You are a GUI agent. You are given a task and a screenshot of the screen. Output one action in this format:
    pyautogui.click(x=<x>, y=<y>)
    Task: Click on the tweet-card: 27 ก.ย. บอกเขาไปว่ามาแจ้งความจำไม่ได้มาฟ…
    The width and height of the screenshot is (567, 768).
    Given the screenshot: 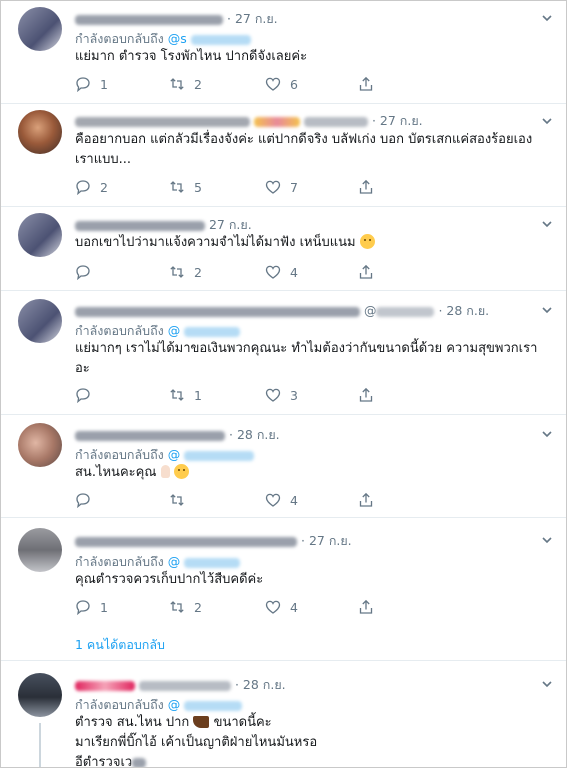 What is the action you would take?
    pyautogui.click(x=283, y=249)
    